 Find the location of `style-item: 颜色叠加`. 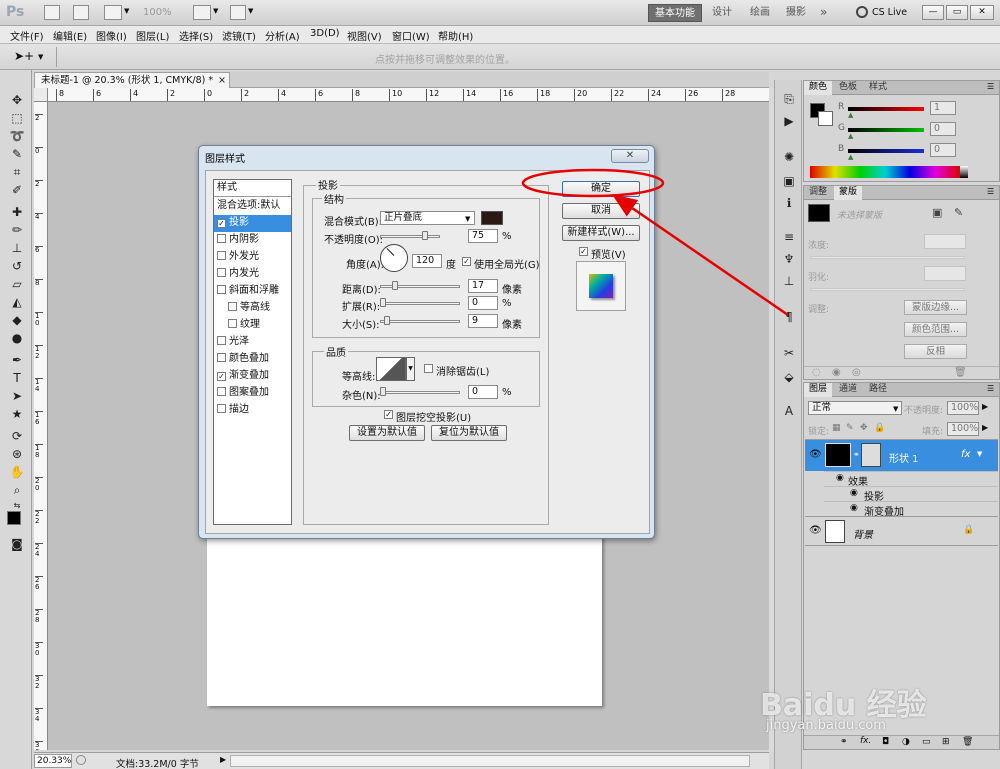

style-item: 颜色叠加 is located at coordinates (252, 359).